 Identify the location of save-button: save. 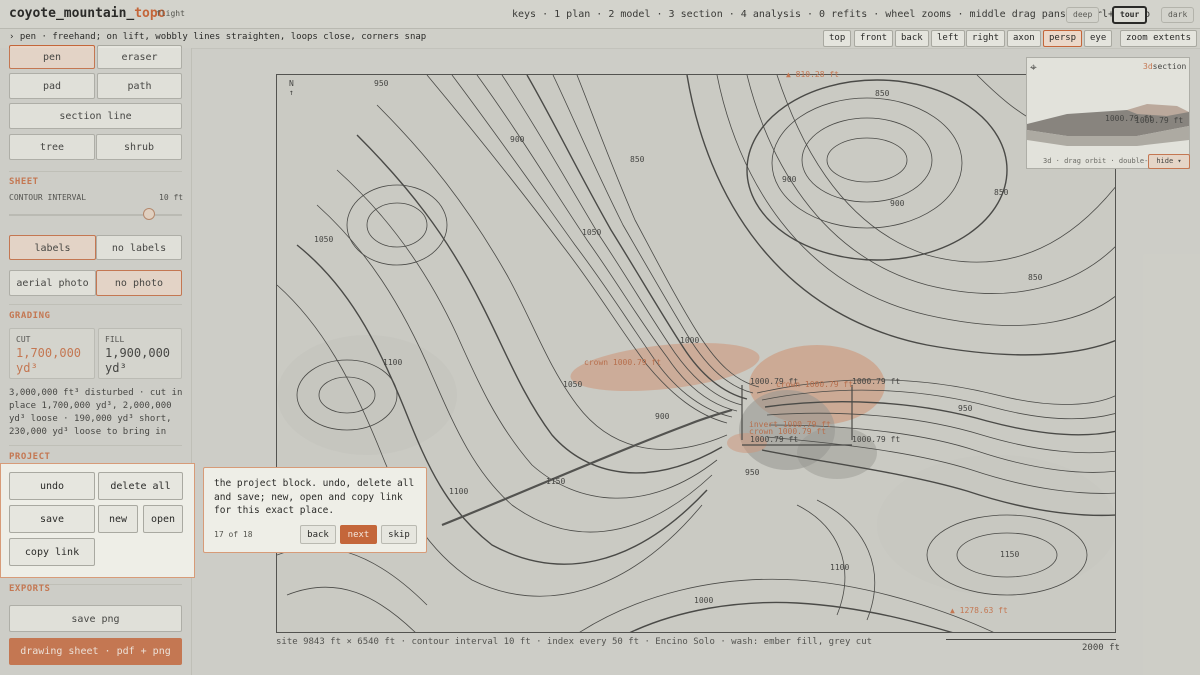
(52, 519).